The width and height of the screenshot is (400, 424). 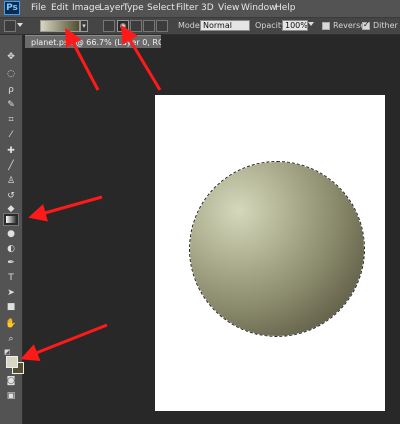 What do you see at coordinates (65, 208) in the screenshot?
I see `arrow-to-gradient-tool` at bounding box center [65, 208].